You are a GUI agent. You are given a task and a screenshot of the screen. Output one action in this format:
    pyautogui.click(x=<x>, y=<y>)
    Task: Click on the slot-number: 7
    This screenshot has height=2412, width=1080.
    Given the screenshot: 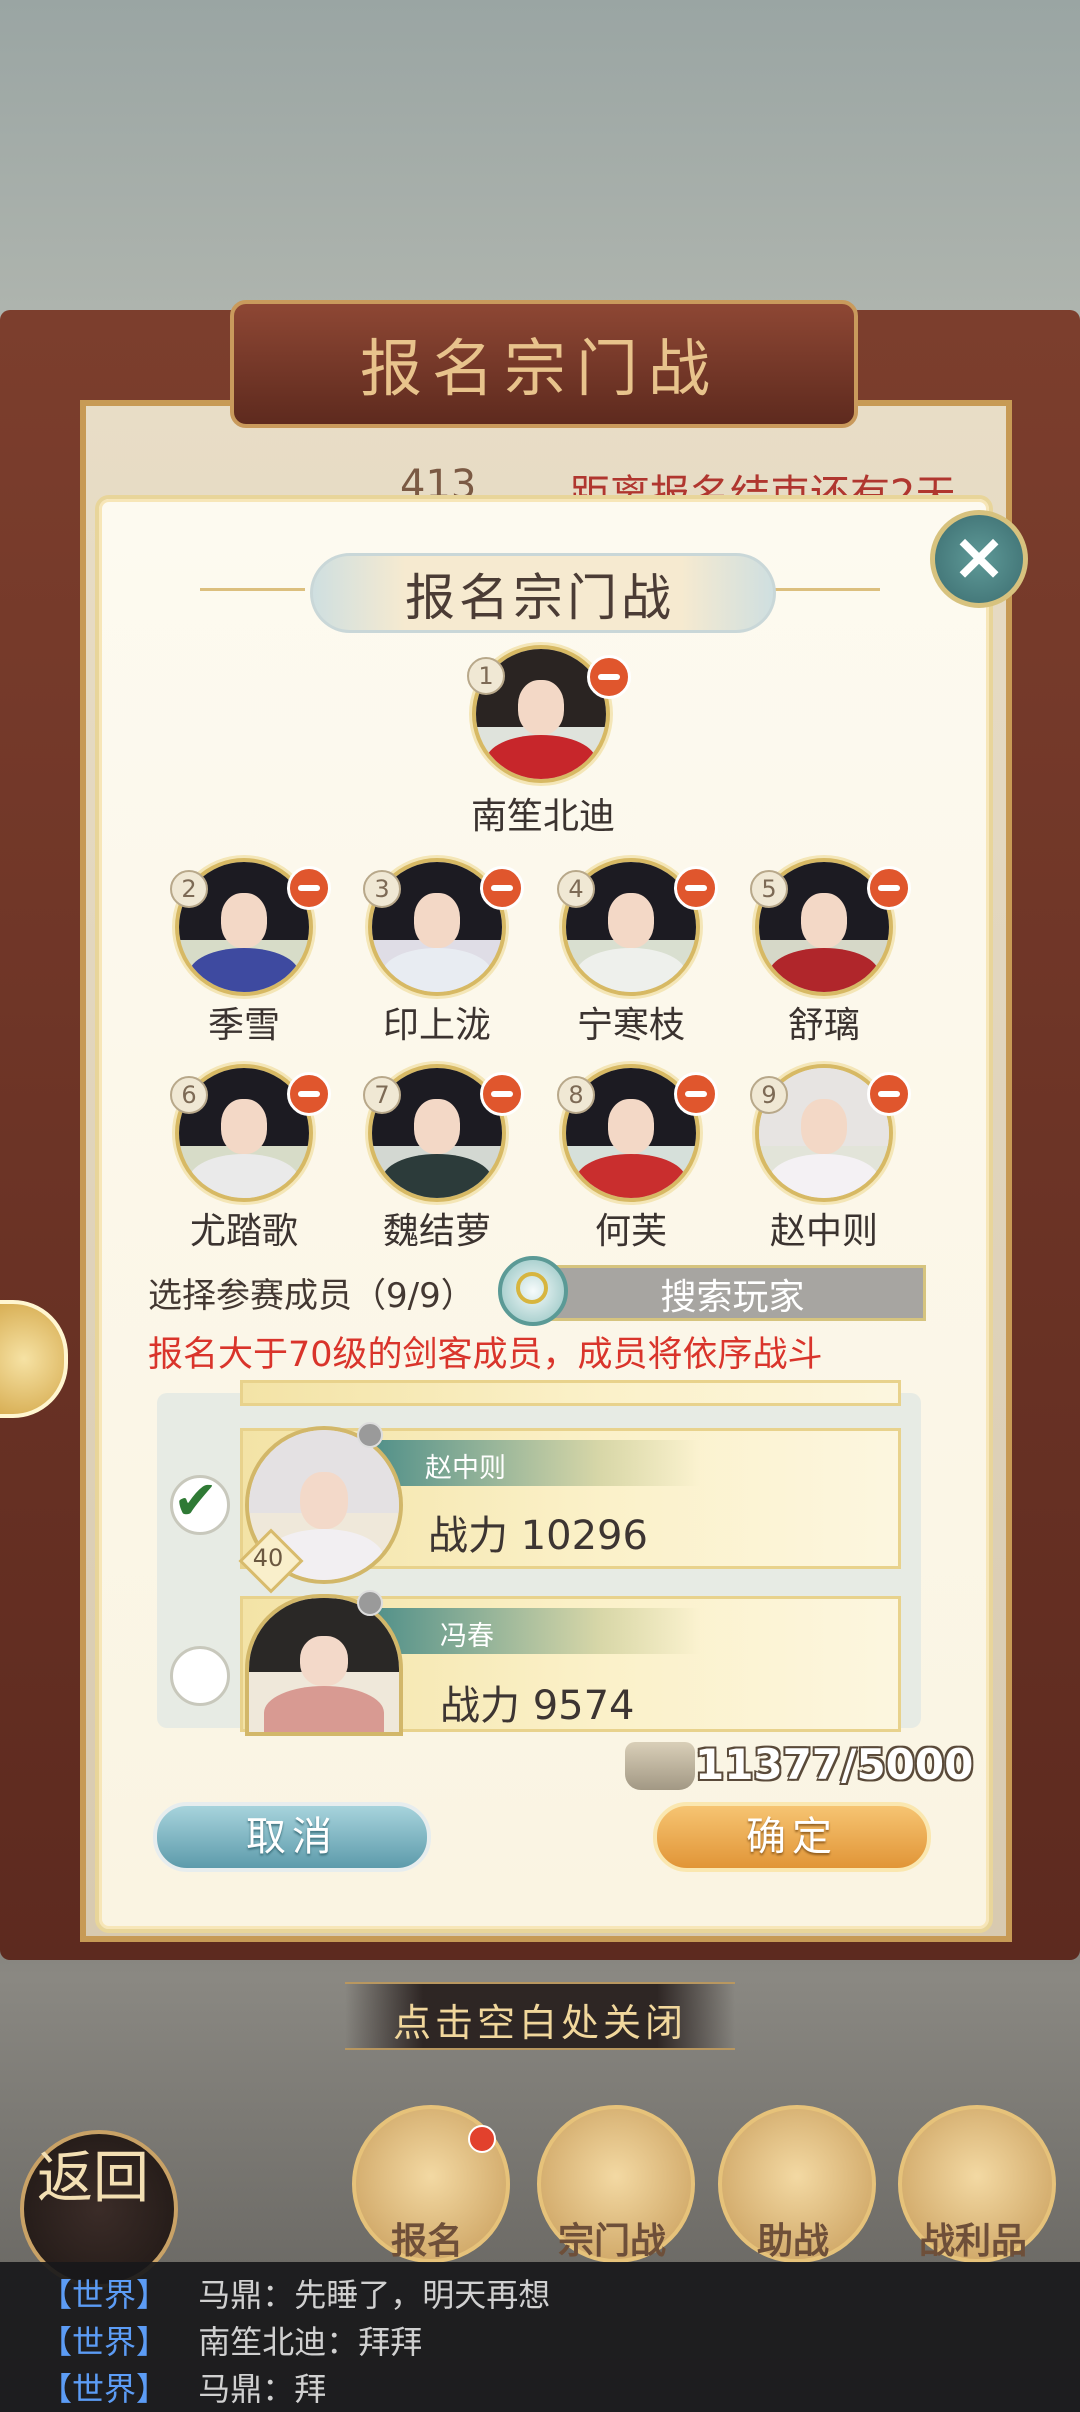 What is the action you would take?
    pyautogui.click(x=382, y=1095)
    